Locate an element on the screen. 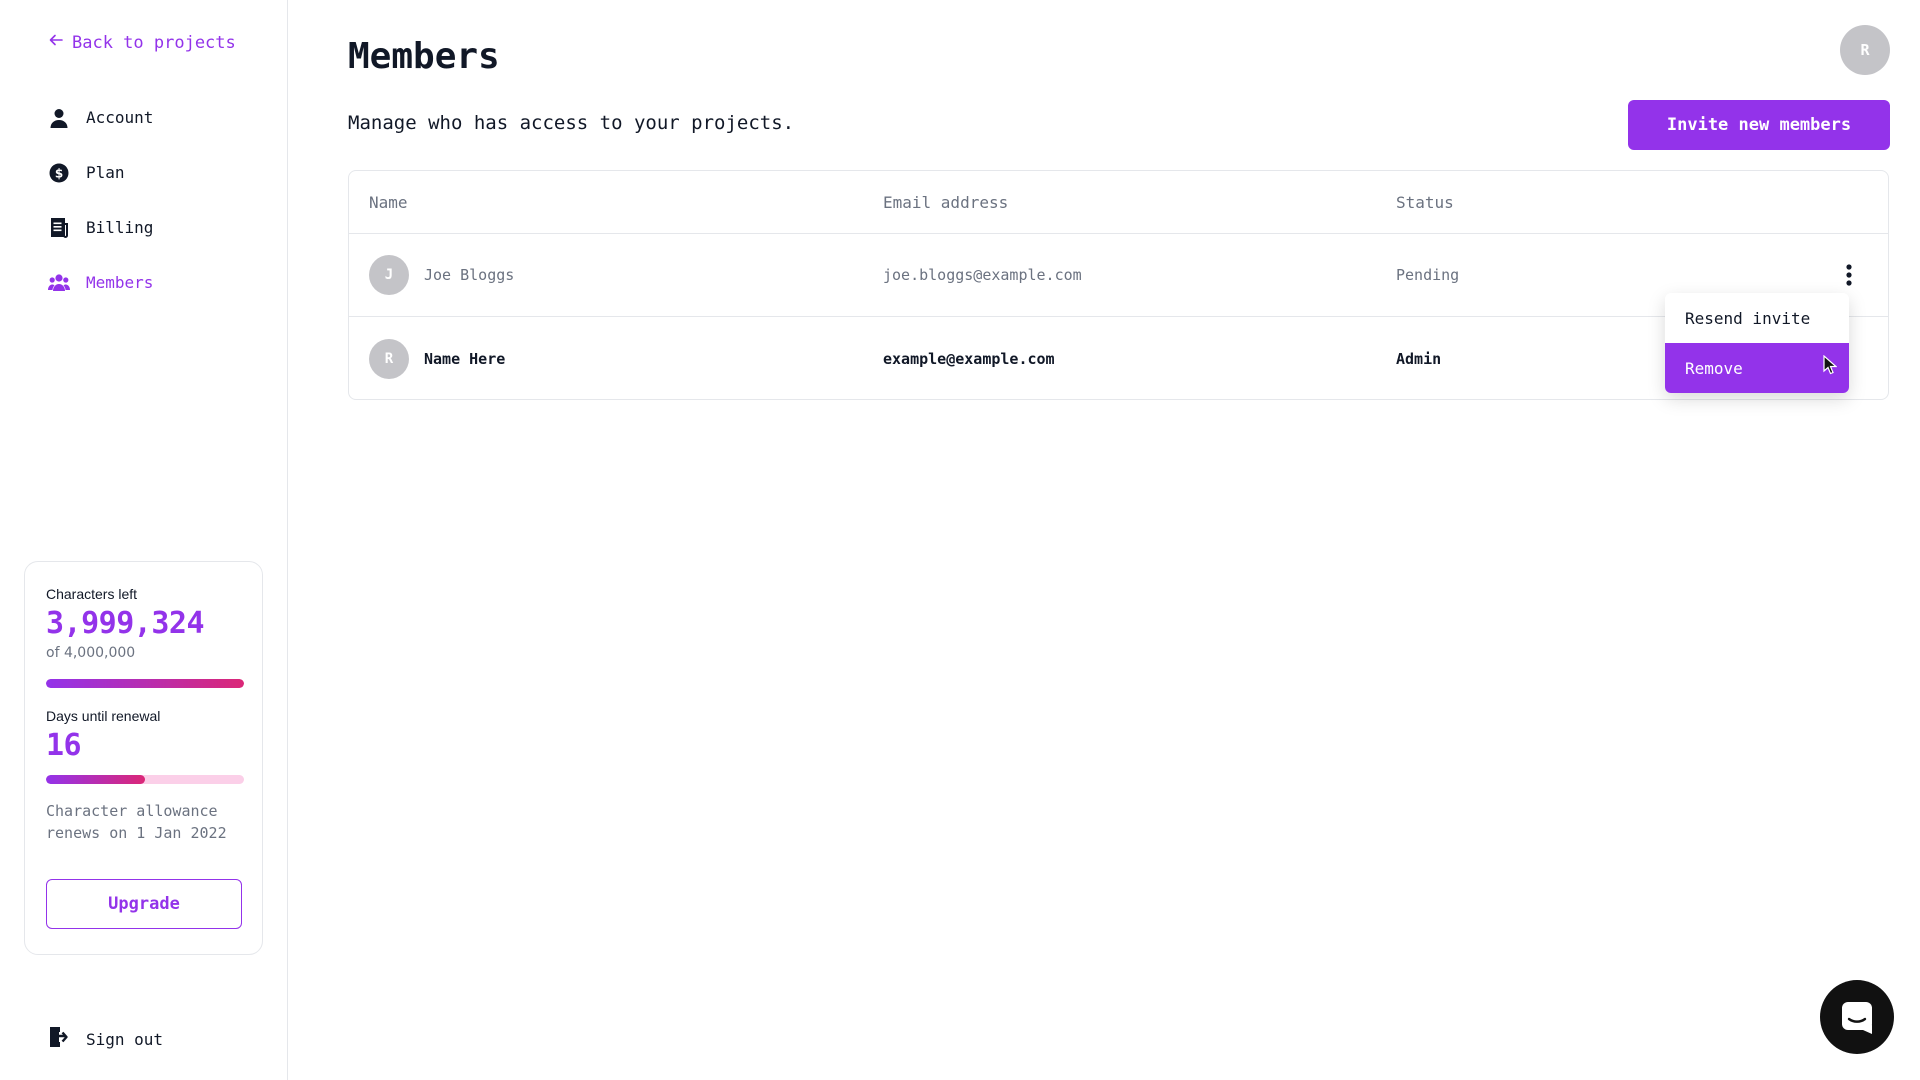 The height and width of the screenshot is (1080, 1920). member-email: example@example.com is located at coordinates (969, 358).